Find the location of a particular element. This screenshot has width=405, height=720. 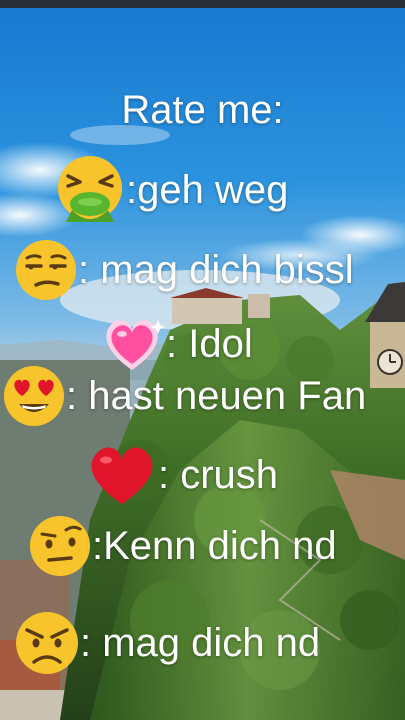

raised-eyebrow-face-icon is located at coordinates (60, 546).